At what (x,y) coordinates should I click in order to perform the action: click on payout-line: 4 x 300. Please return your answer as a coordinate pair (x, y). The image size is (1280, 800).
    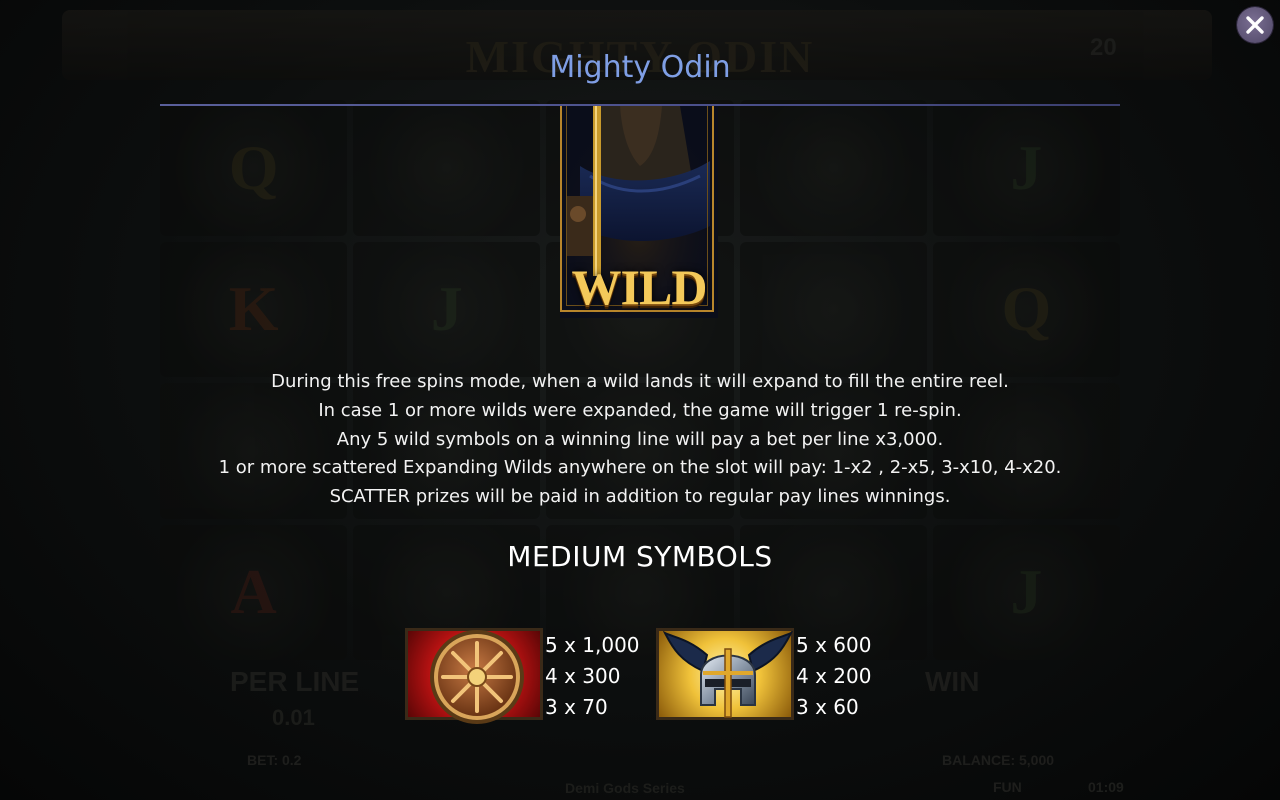
    Looking at the image, I should click on (583, 676).